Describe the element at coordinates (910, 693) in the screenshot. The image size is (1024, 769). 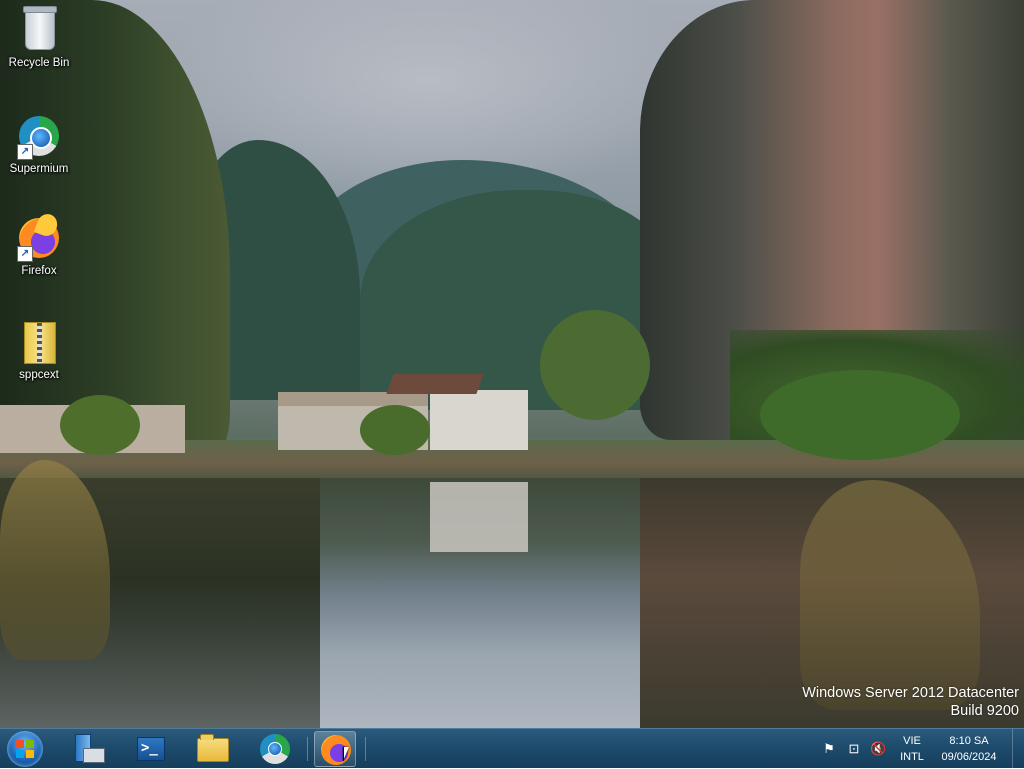
I see `watermark-edition: Windows Server 2012 Datacenter` at that location.